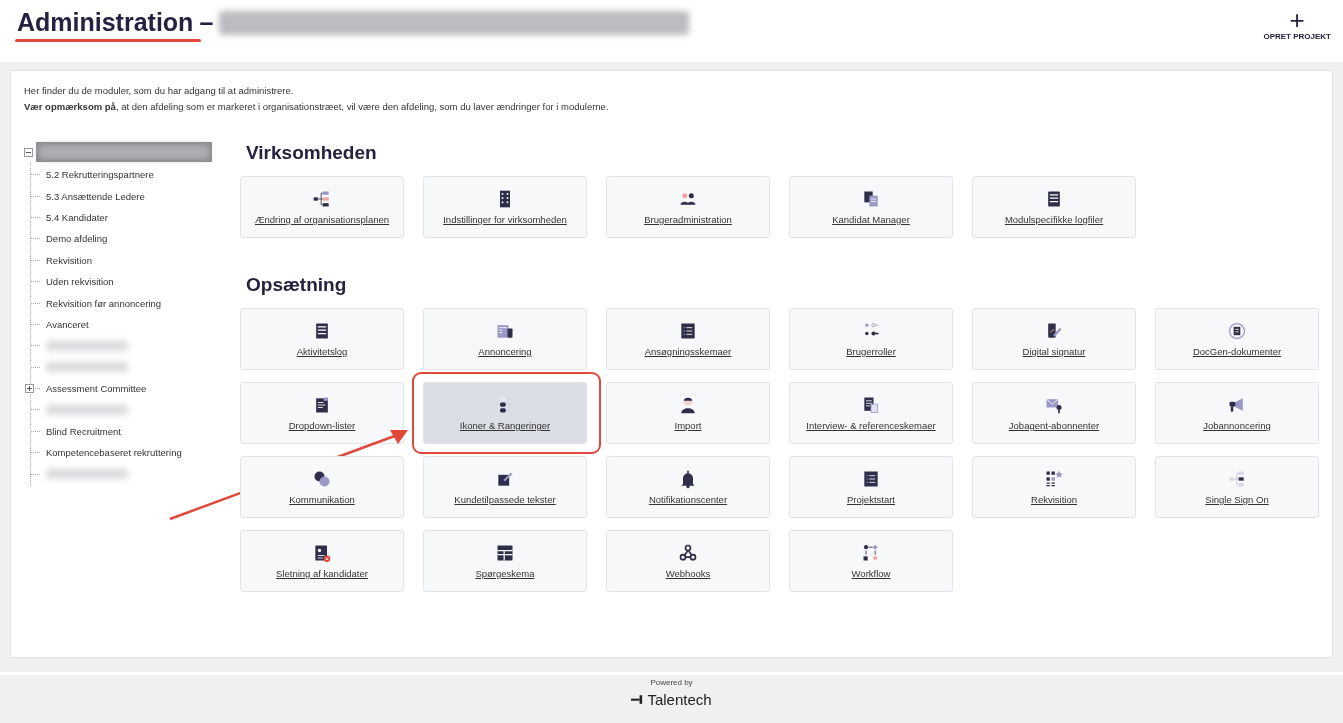  I want to click on module-tile: Workflow, so click(871, 561).